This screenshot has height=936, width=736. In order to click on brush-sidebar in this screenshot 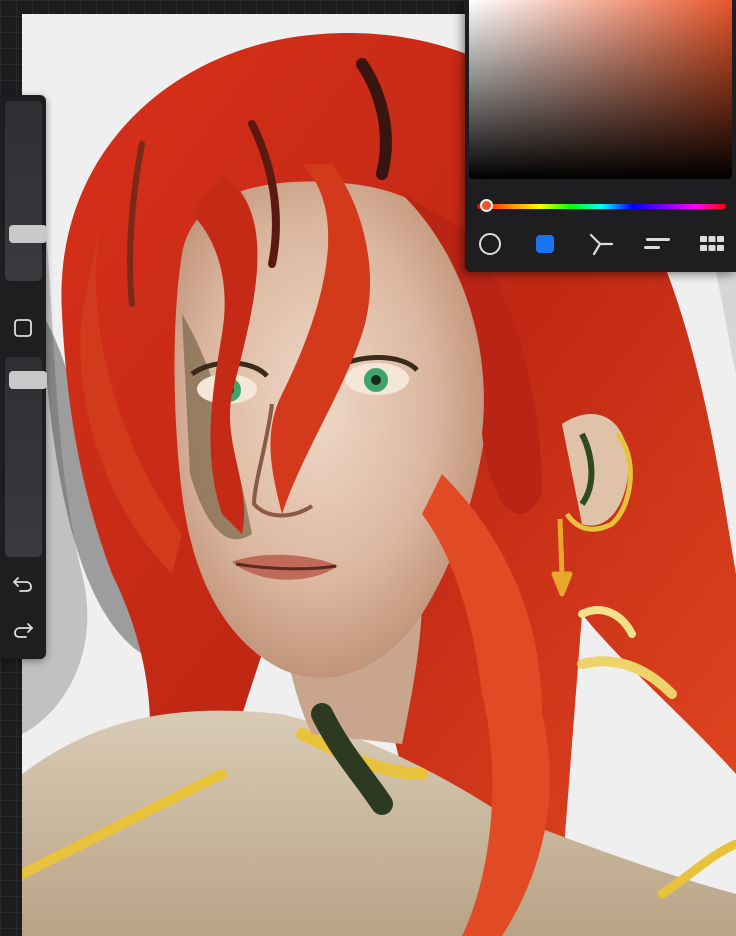, I will do `click(23, 377)`.